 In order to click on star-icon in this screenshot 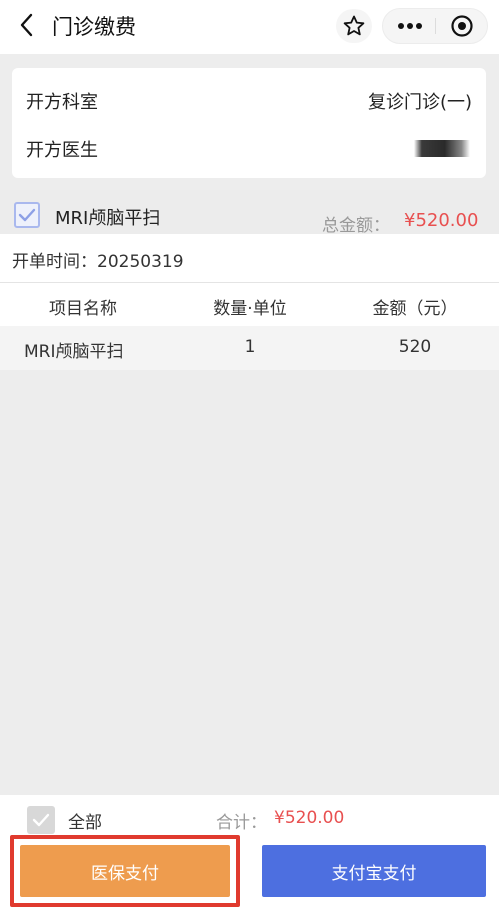, I will do `click(354, 26)`.